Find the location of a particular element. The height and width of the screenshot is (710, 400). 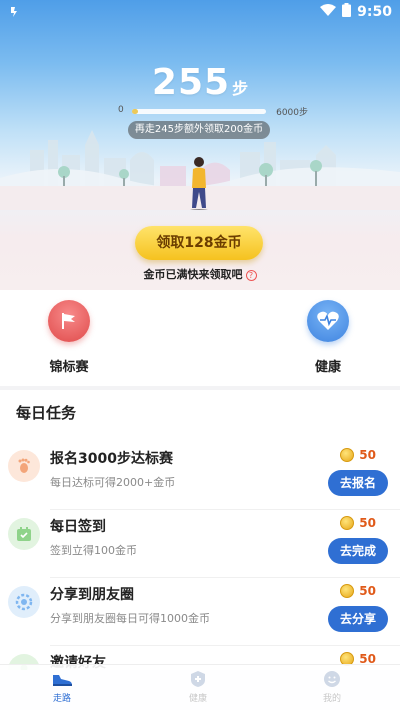

task-desc: 每日达标可得2000+金币 is located at coordinates (113, 482).